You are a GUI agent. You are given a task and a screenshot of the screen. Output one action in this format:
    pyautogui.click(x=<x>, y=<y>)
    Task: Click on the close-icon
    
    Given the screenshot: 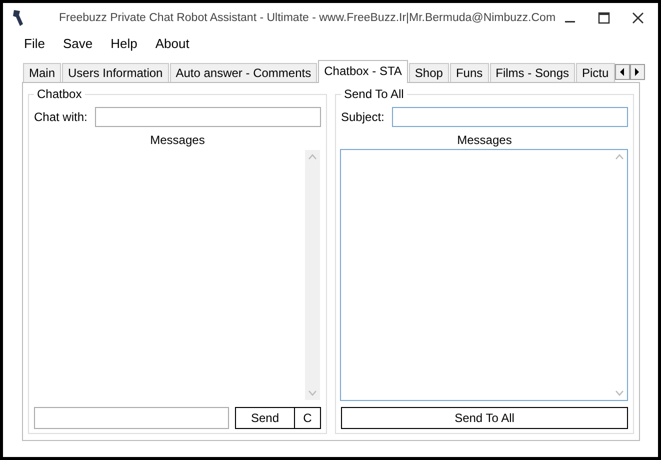 What is the action you would take?
    pyautogui.click(x=638, y=18)
    